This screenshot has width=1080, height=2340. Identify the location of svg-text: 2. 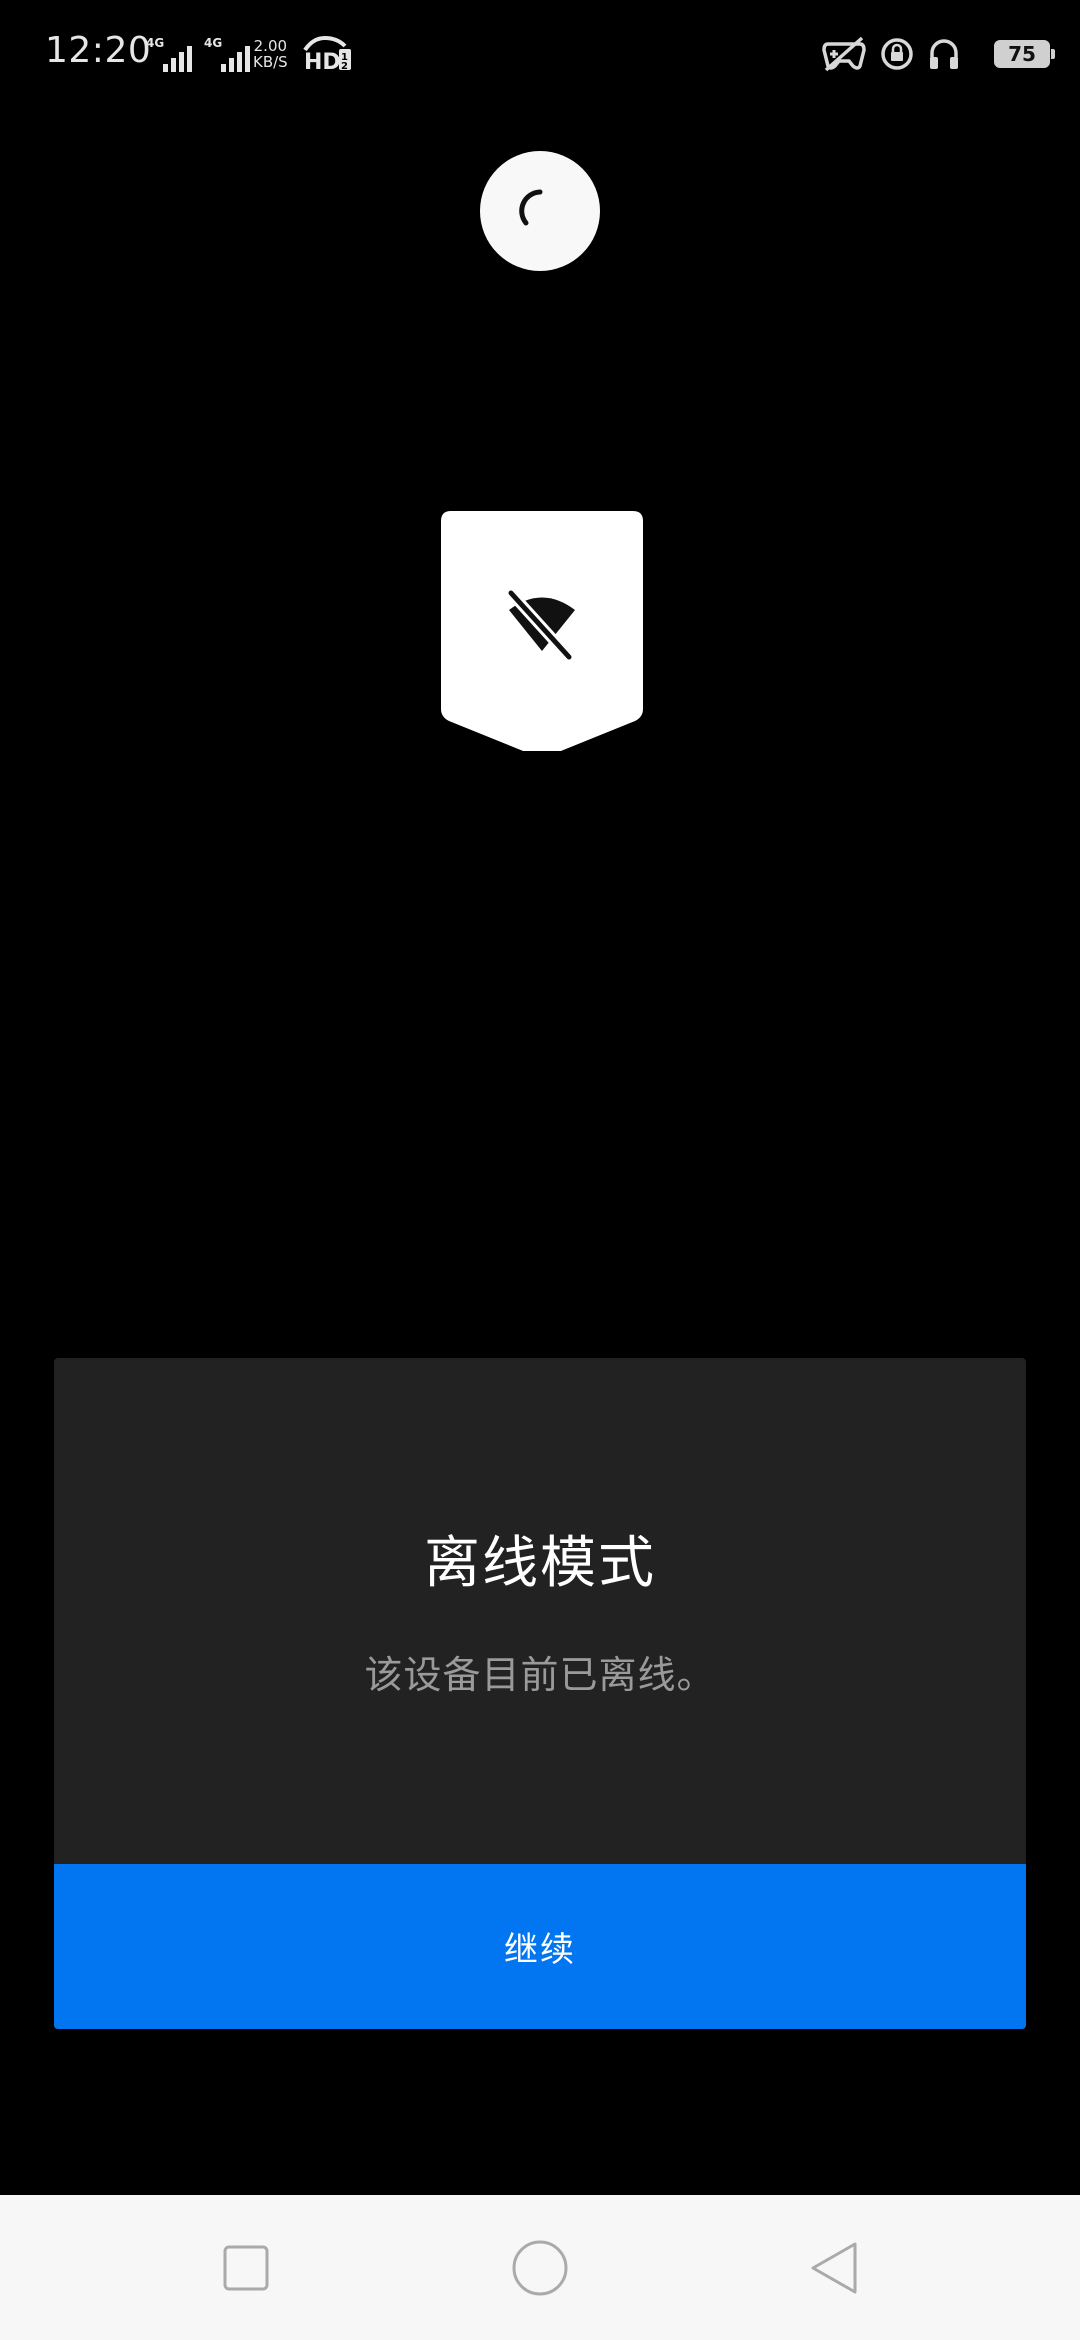
(344, 66).